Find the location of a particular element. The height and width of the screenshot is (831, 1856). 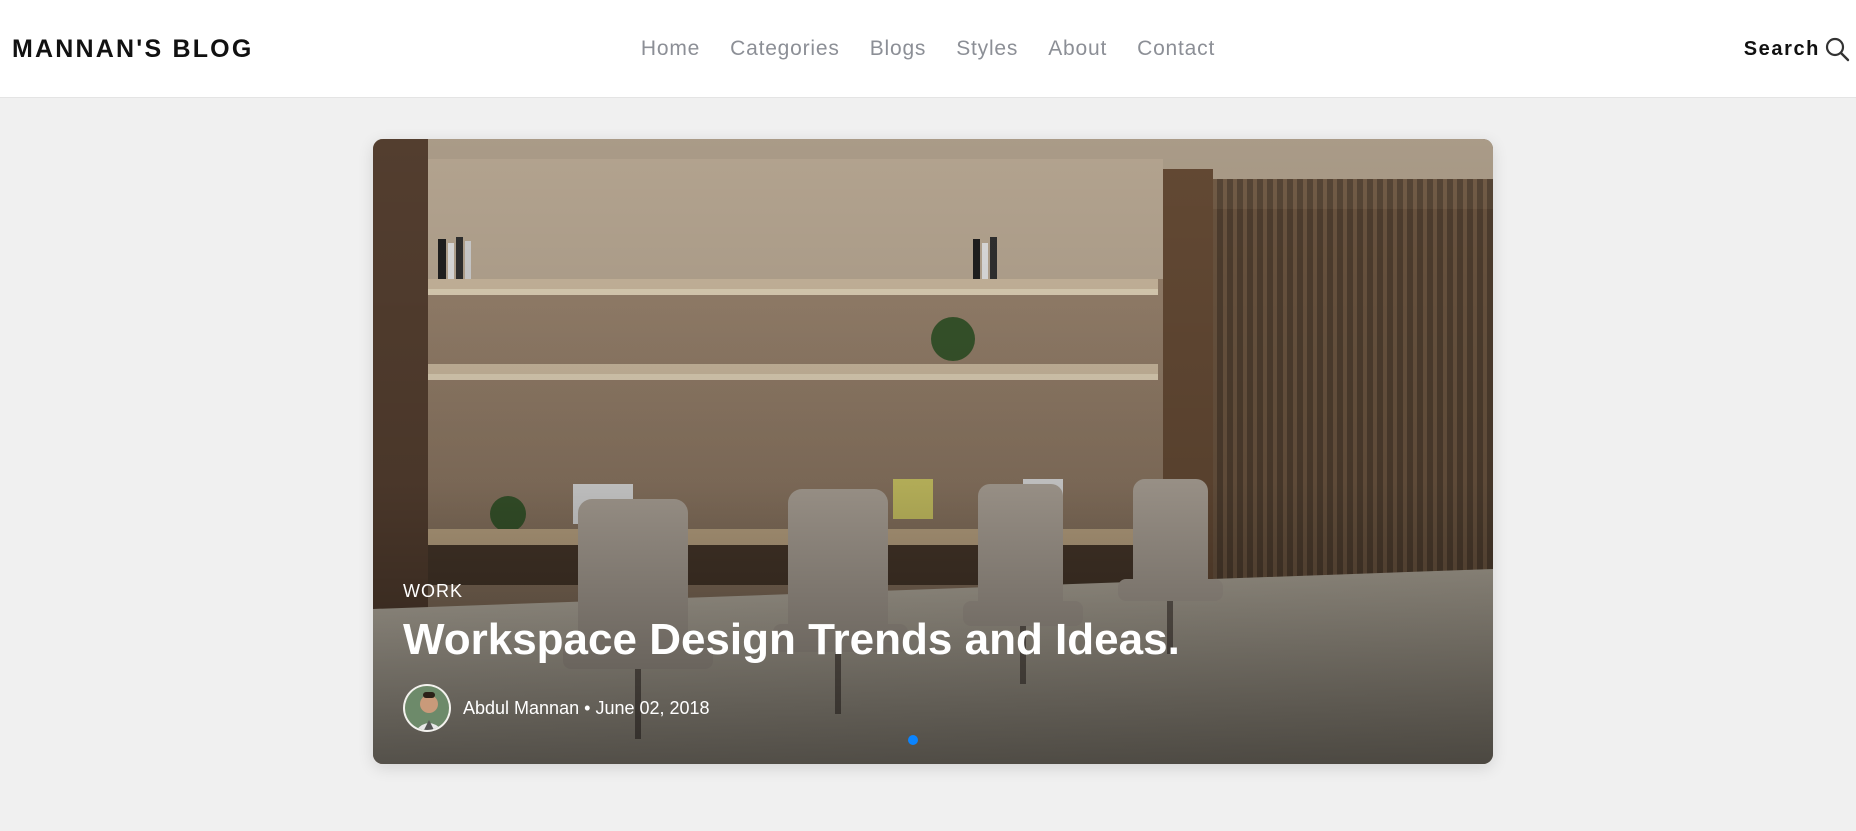

post-meta: Abdul Mannan • June 02, 2018 is located at coordinates (556, 708).